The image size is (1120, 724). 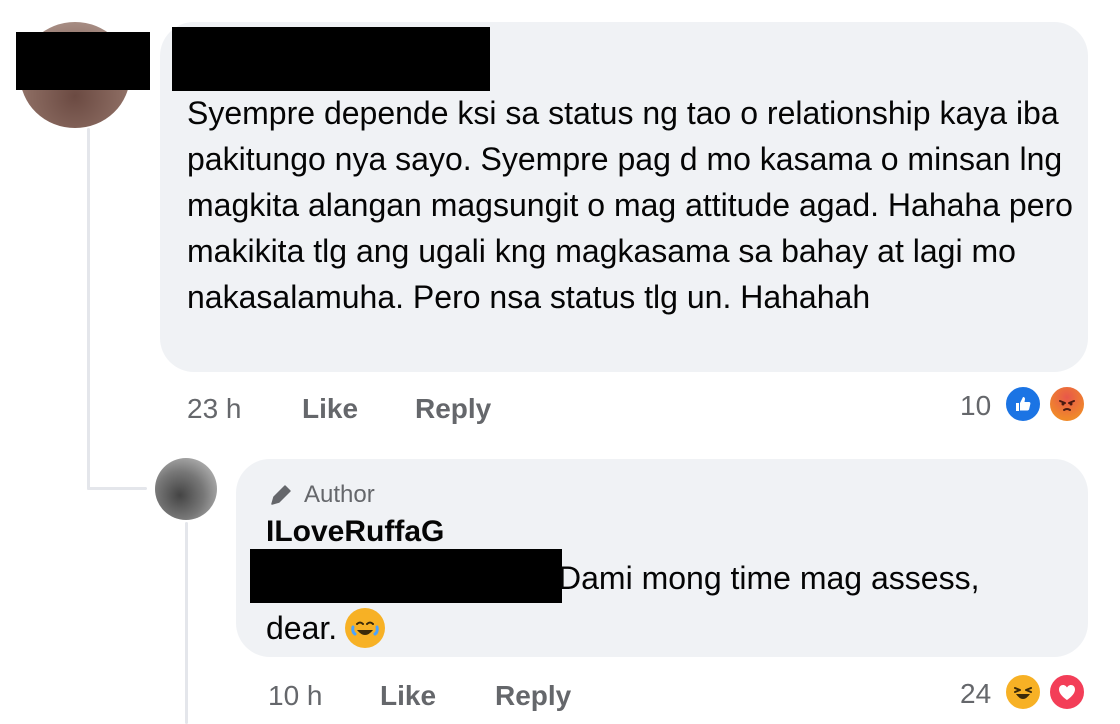 What do you see at coordinates (281, 495) in the screenshot?
I see `pencil-icon` at bounding box center [281, 495].